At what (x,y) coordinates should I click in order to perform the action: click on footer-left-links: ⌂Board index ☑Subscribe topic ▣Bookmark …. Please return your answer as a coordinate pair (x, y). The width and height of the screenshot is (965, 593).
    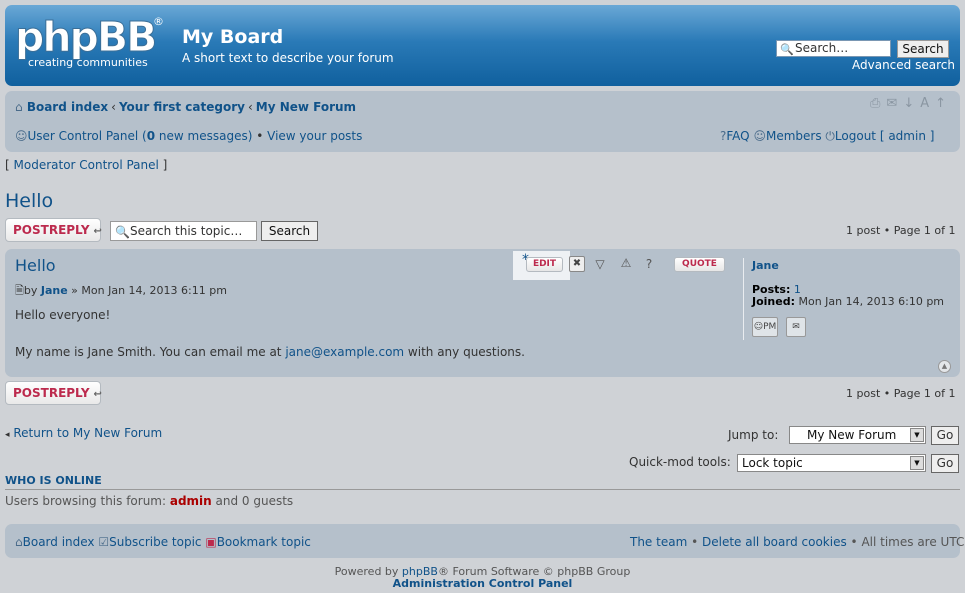
    Looking at the image, I should click on (163, 542).